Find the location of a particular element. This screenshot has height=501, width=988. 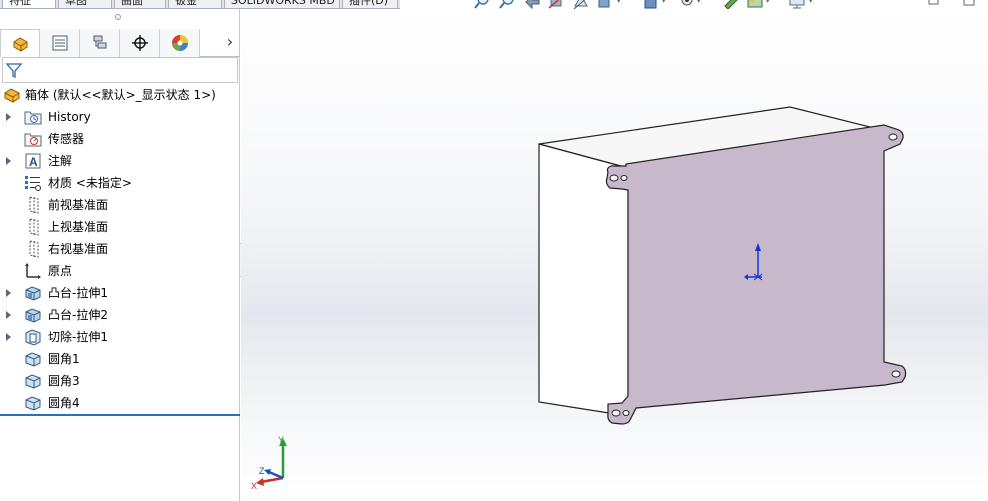

apply-scene-caret-icon: ▼ is located at coordinates (768, 2).